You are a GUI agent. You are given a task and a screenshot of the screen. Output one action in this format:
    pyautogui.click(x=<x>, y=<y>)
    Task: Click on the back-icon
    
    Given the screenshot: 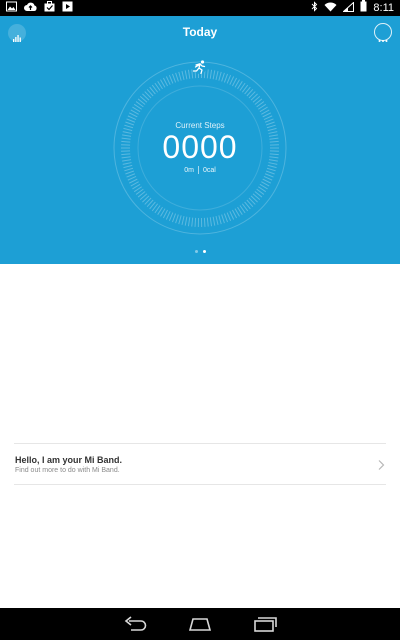 What is the action you would take?
    pyautogui.click(x=135, y=626)
    